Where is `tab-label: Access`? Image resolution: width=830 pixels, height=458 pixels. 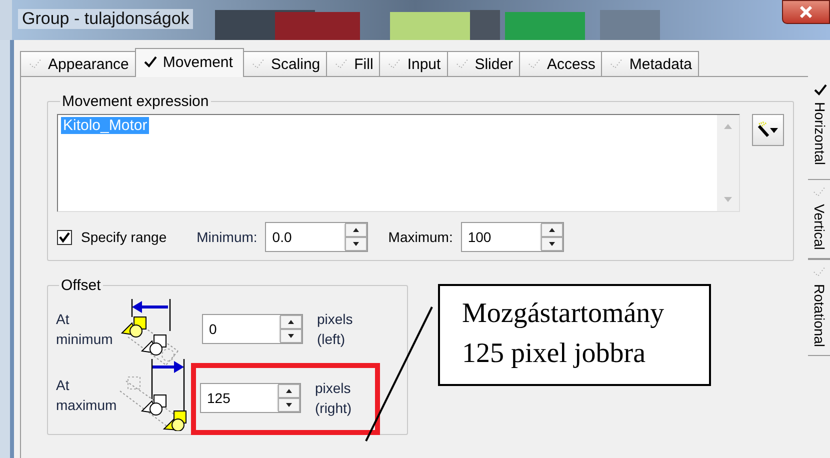
tab-label: Access is located at coordinates (571, 64).